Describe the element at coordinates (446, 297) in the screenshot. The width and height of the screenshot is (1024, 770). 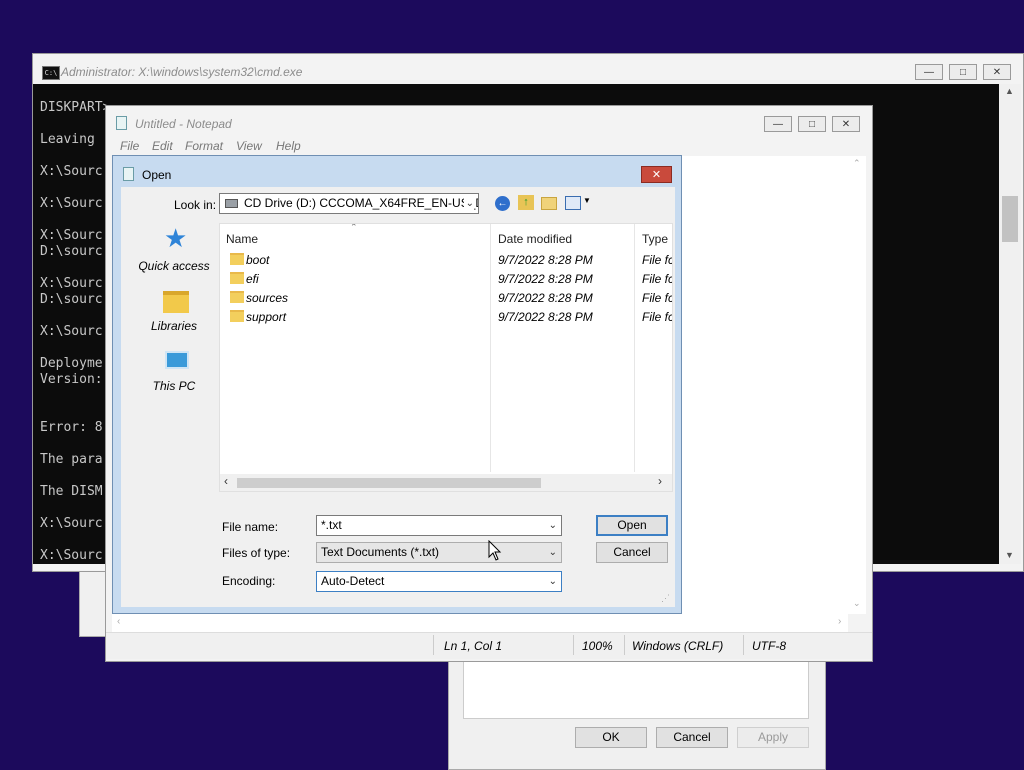
I see `file-row: sources 9/7/2022 8:28 PM File fc` at that location.